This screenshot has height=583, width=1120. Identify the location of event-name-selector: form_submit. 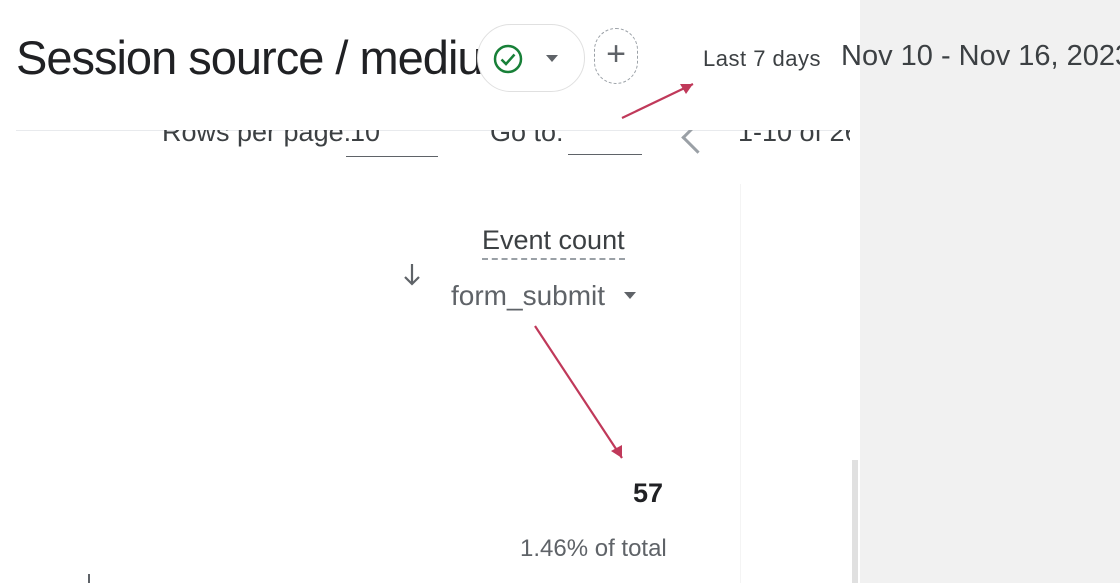
(528, 296).